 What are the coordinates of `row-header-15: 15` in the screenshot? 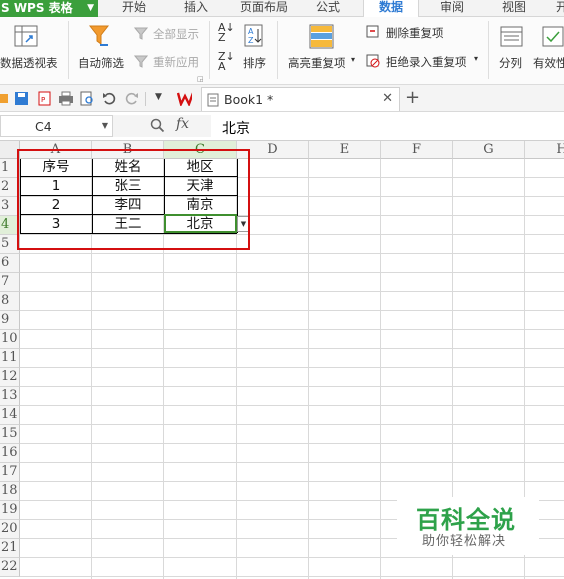 It's located at (10, 434).